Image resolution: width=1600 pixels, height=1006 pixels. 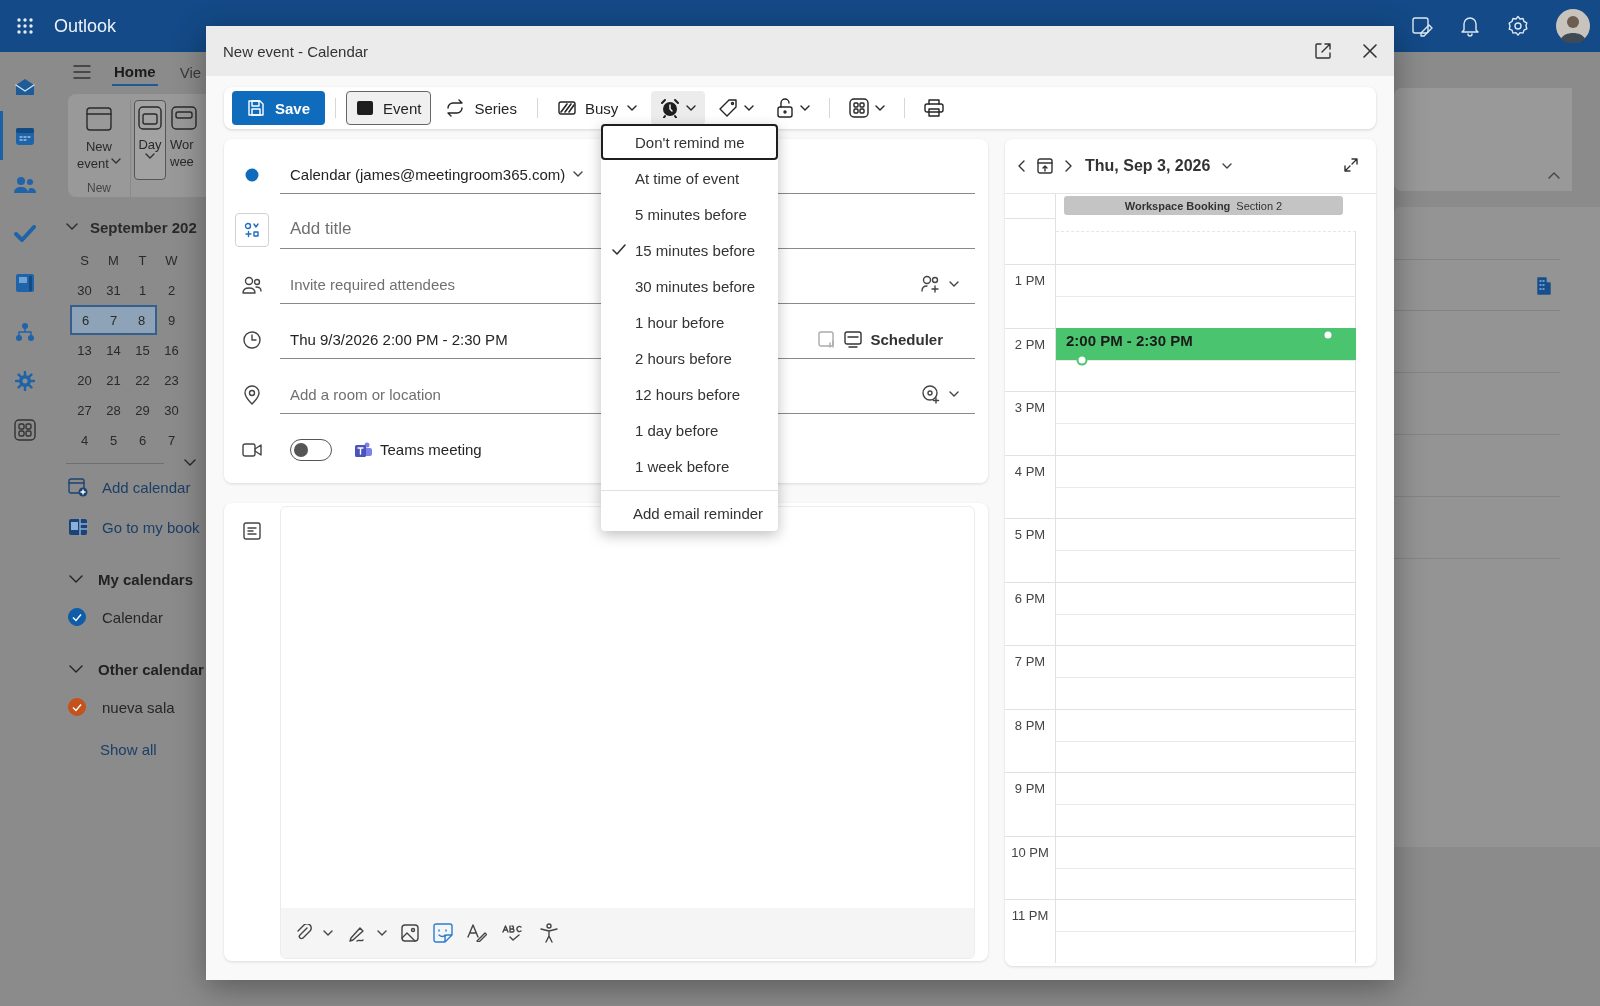 I want to click on calendar-day: 9, so click(x=171, y=320).